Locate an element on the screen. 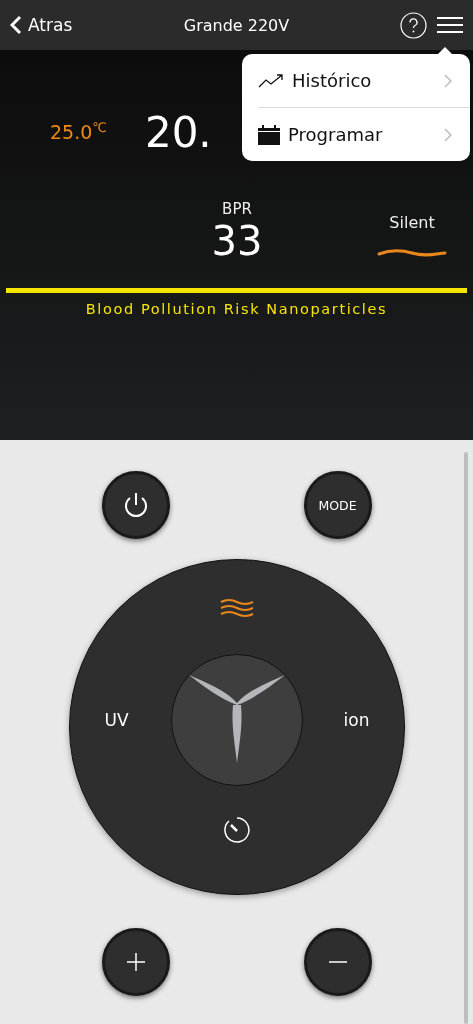  screen-title: Grande 220V is located at coordinates (236, 25).